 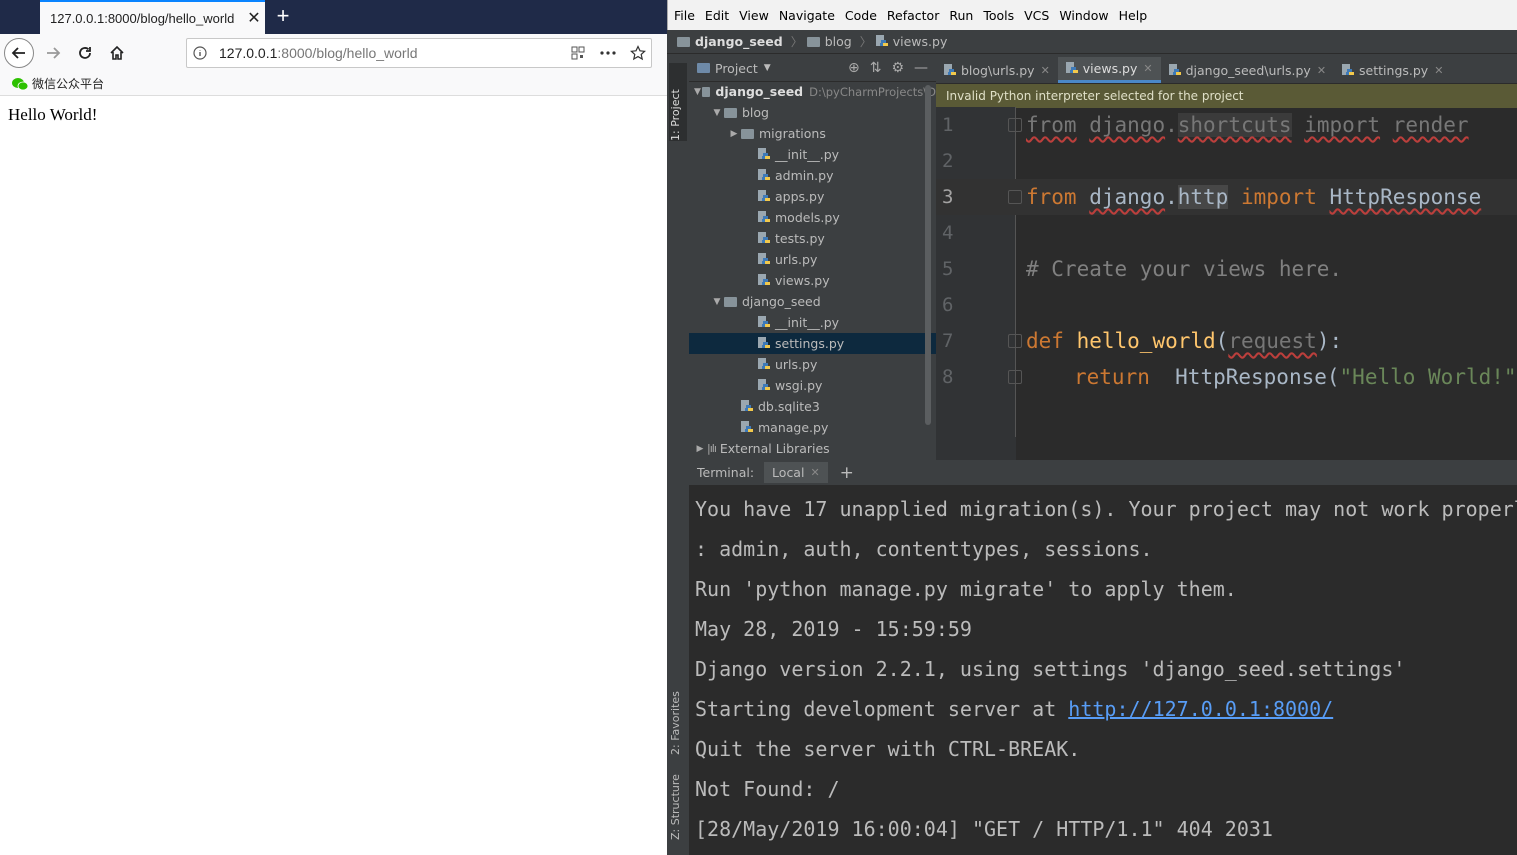 I want to click on bookmark-star-icon, so click(x=638, y=53).